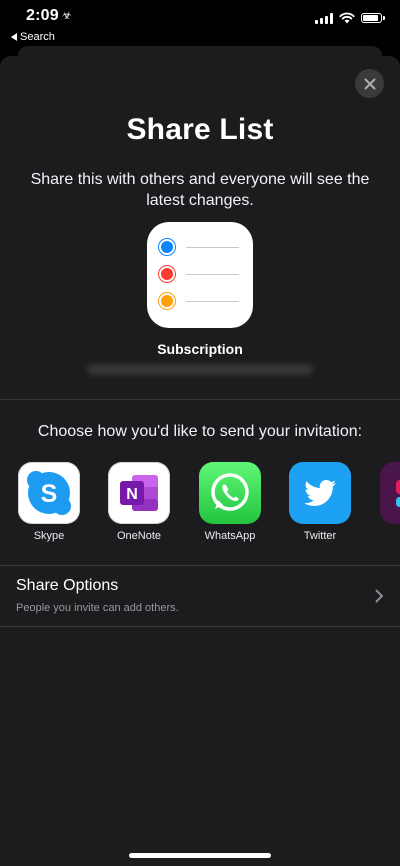 The width and height of the screenshot is (400, 866). What do you see at coordinates (200, 23) in the screenshot?
I see `status-bar: 2:09 ☣ Search` at bounding box center [200, 23].